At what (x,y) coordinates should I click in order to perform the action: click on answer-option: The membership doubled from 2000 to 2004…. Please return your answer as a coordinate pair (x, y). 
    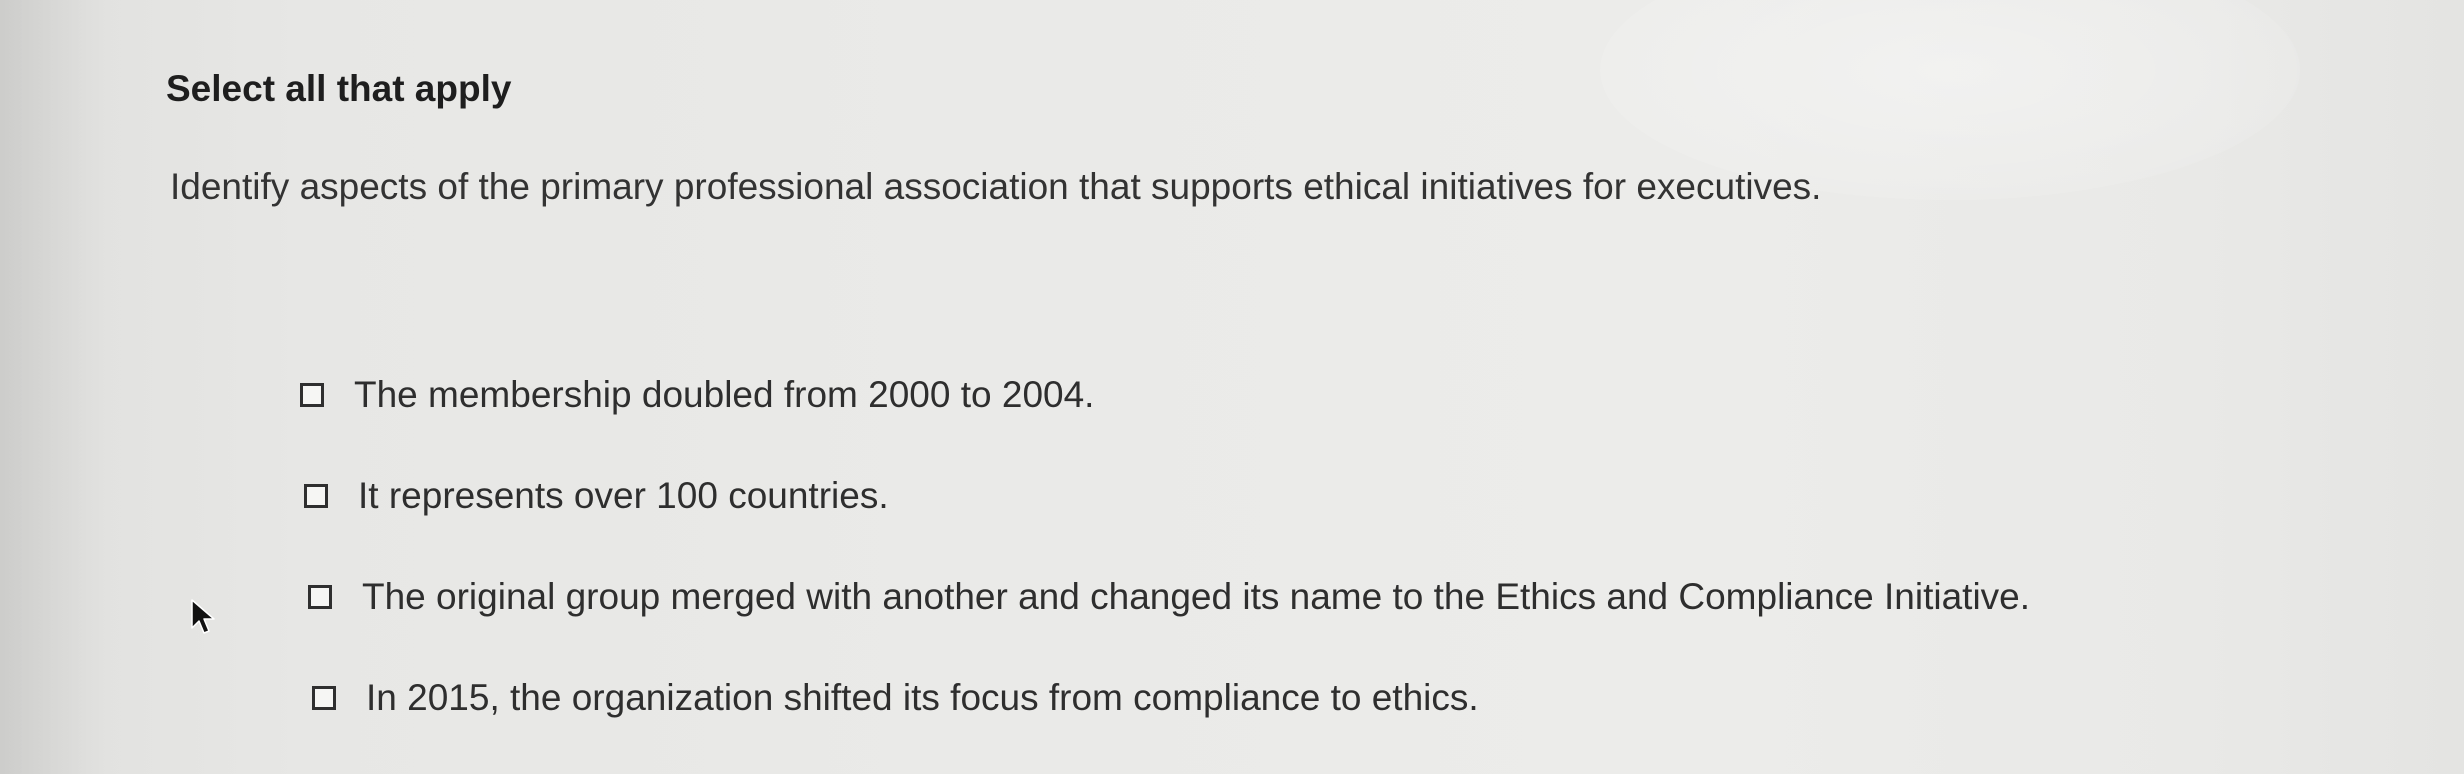
    Looking at the image, I should click on (1165, 395).